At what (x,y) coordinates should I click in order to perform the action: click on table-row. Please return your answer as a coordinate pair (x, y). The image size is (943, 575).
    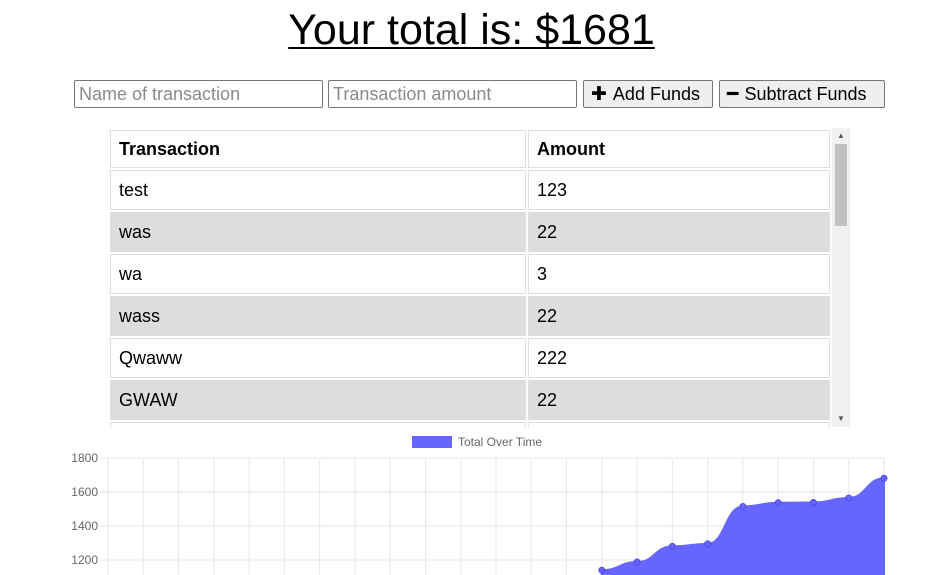
    Looking at the image, I should click on (470, 424).